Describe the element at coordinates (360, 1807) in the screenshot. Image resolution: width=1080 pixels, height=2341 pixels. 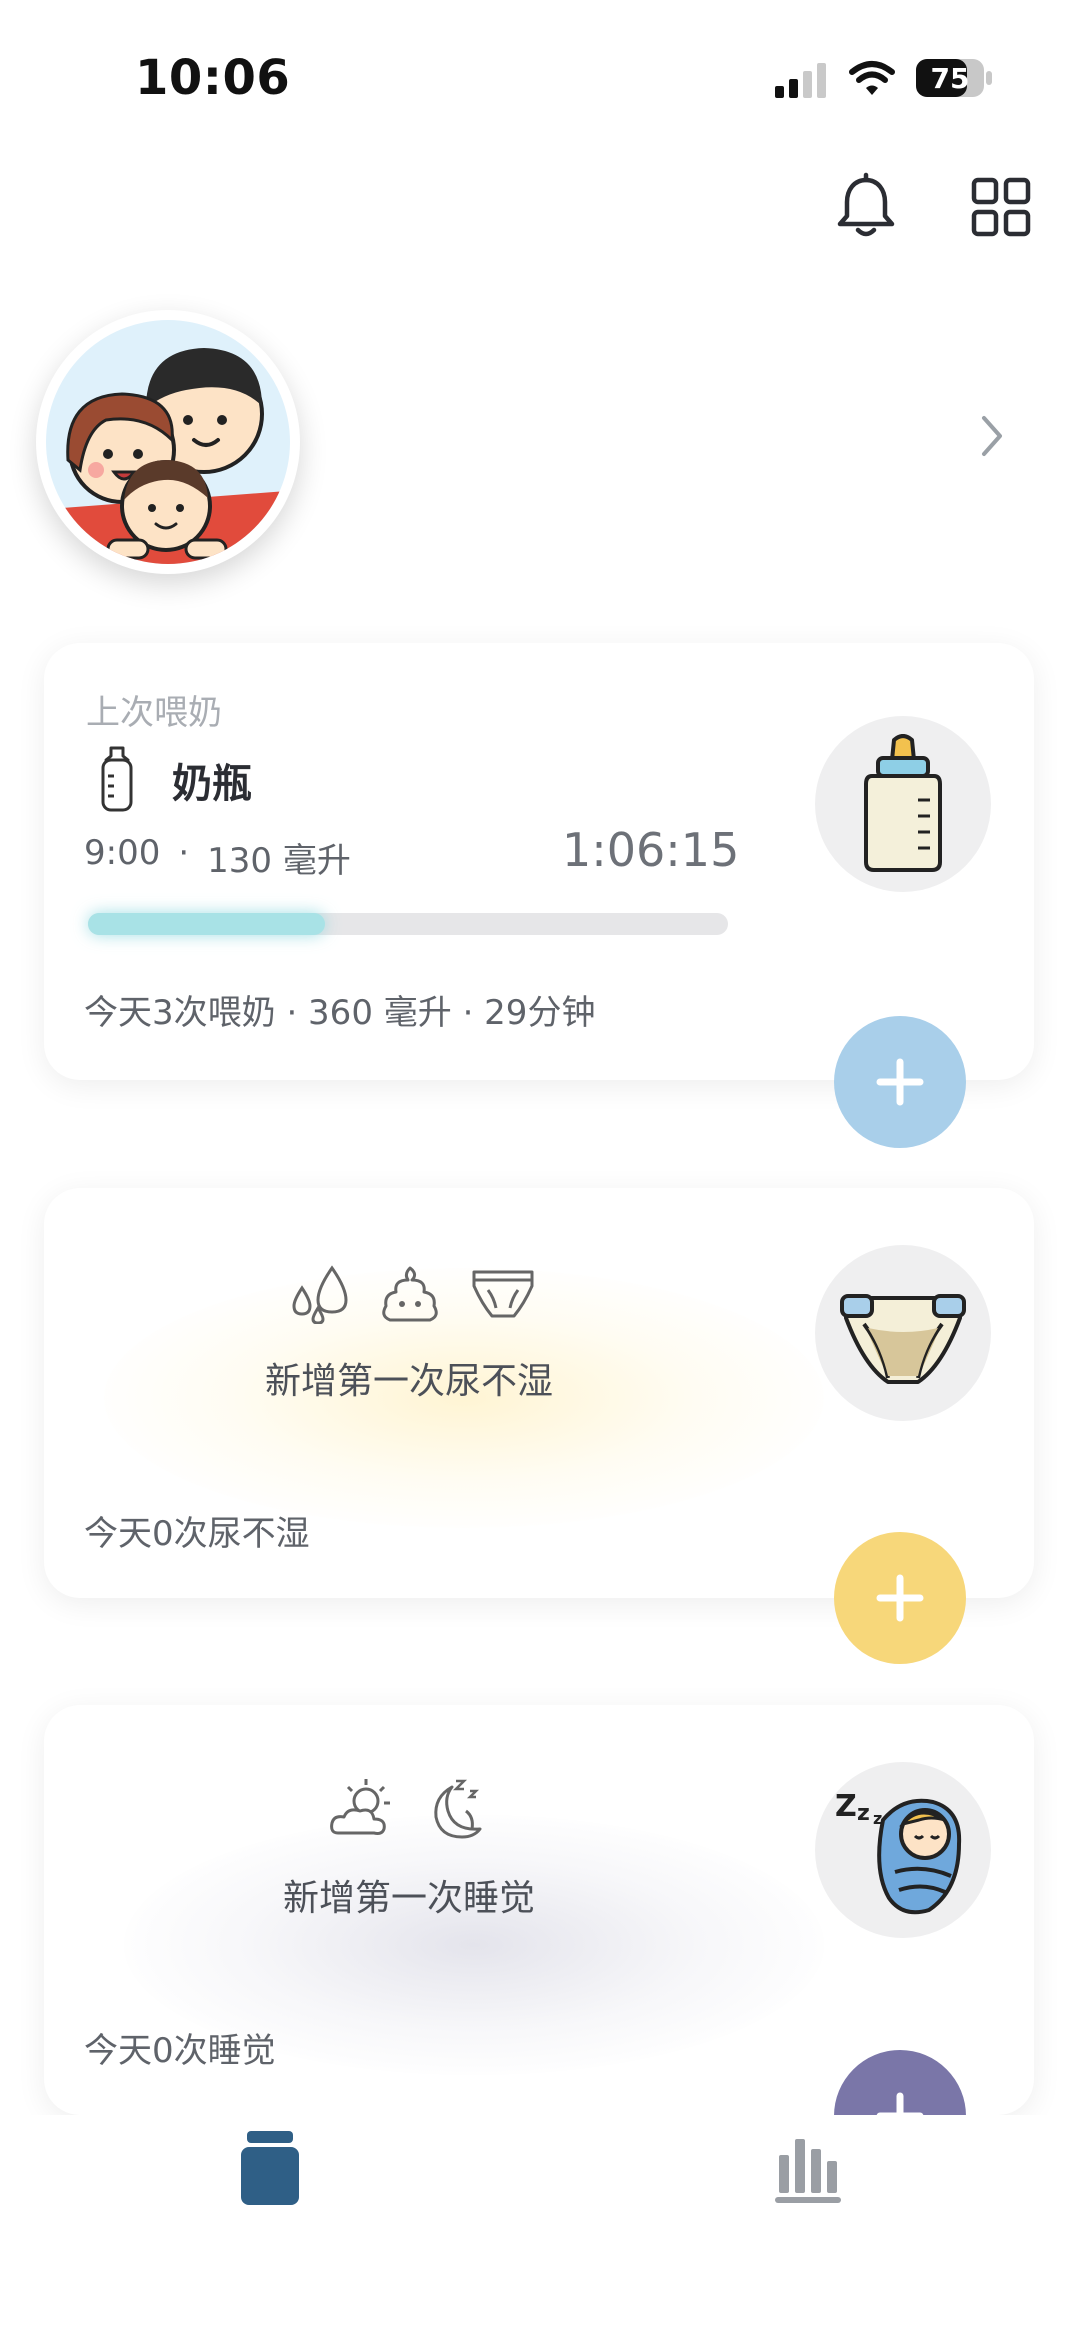
I see `sun-cloud-icon` at that location.